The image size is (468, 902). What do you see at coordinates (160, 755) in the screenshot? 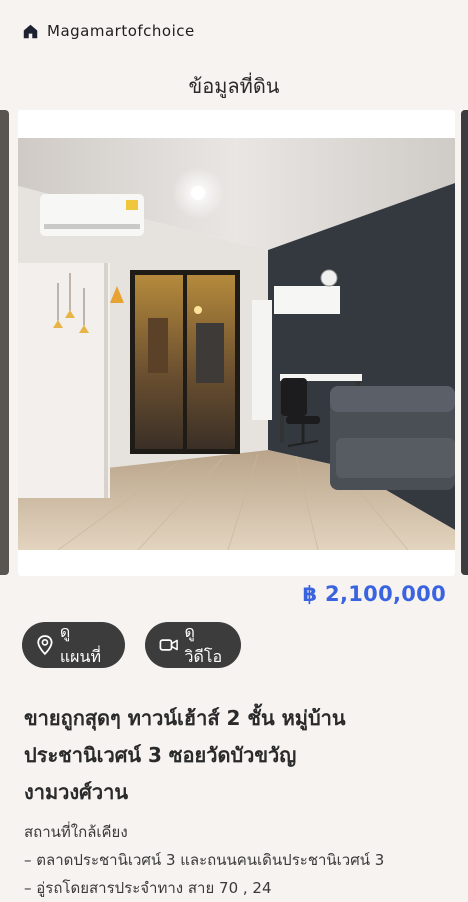
I see `listing-title-line: ประชานิเวศน์ 3 ซอยวัดบัวขวัญ` at bounding box center [160, 755].